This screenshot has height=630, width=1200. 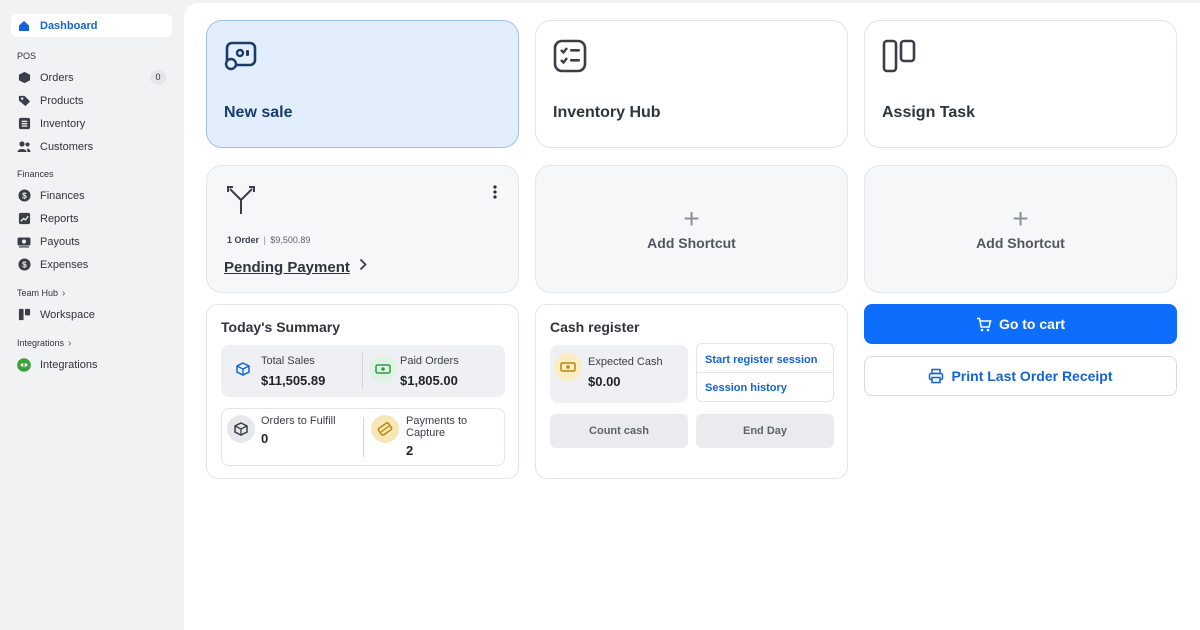 I want to click on link-label: Session history, so click(x=746, y=388).